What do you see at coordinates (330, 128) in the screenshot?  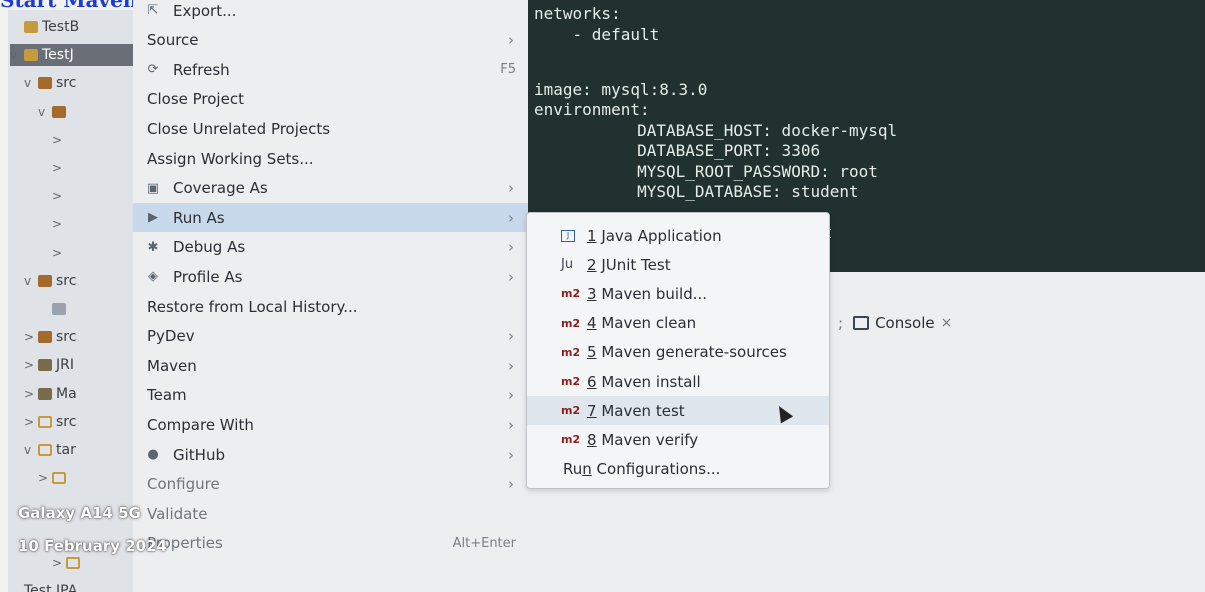 I see `menu-item-close-unrelated-projects: Close Unrelated Projects` at bounding box center [330, 128].